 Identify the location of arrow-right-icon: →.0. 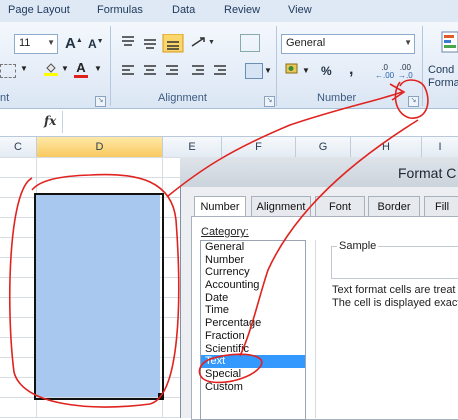
(405, 75).